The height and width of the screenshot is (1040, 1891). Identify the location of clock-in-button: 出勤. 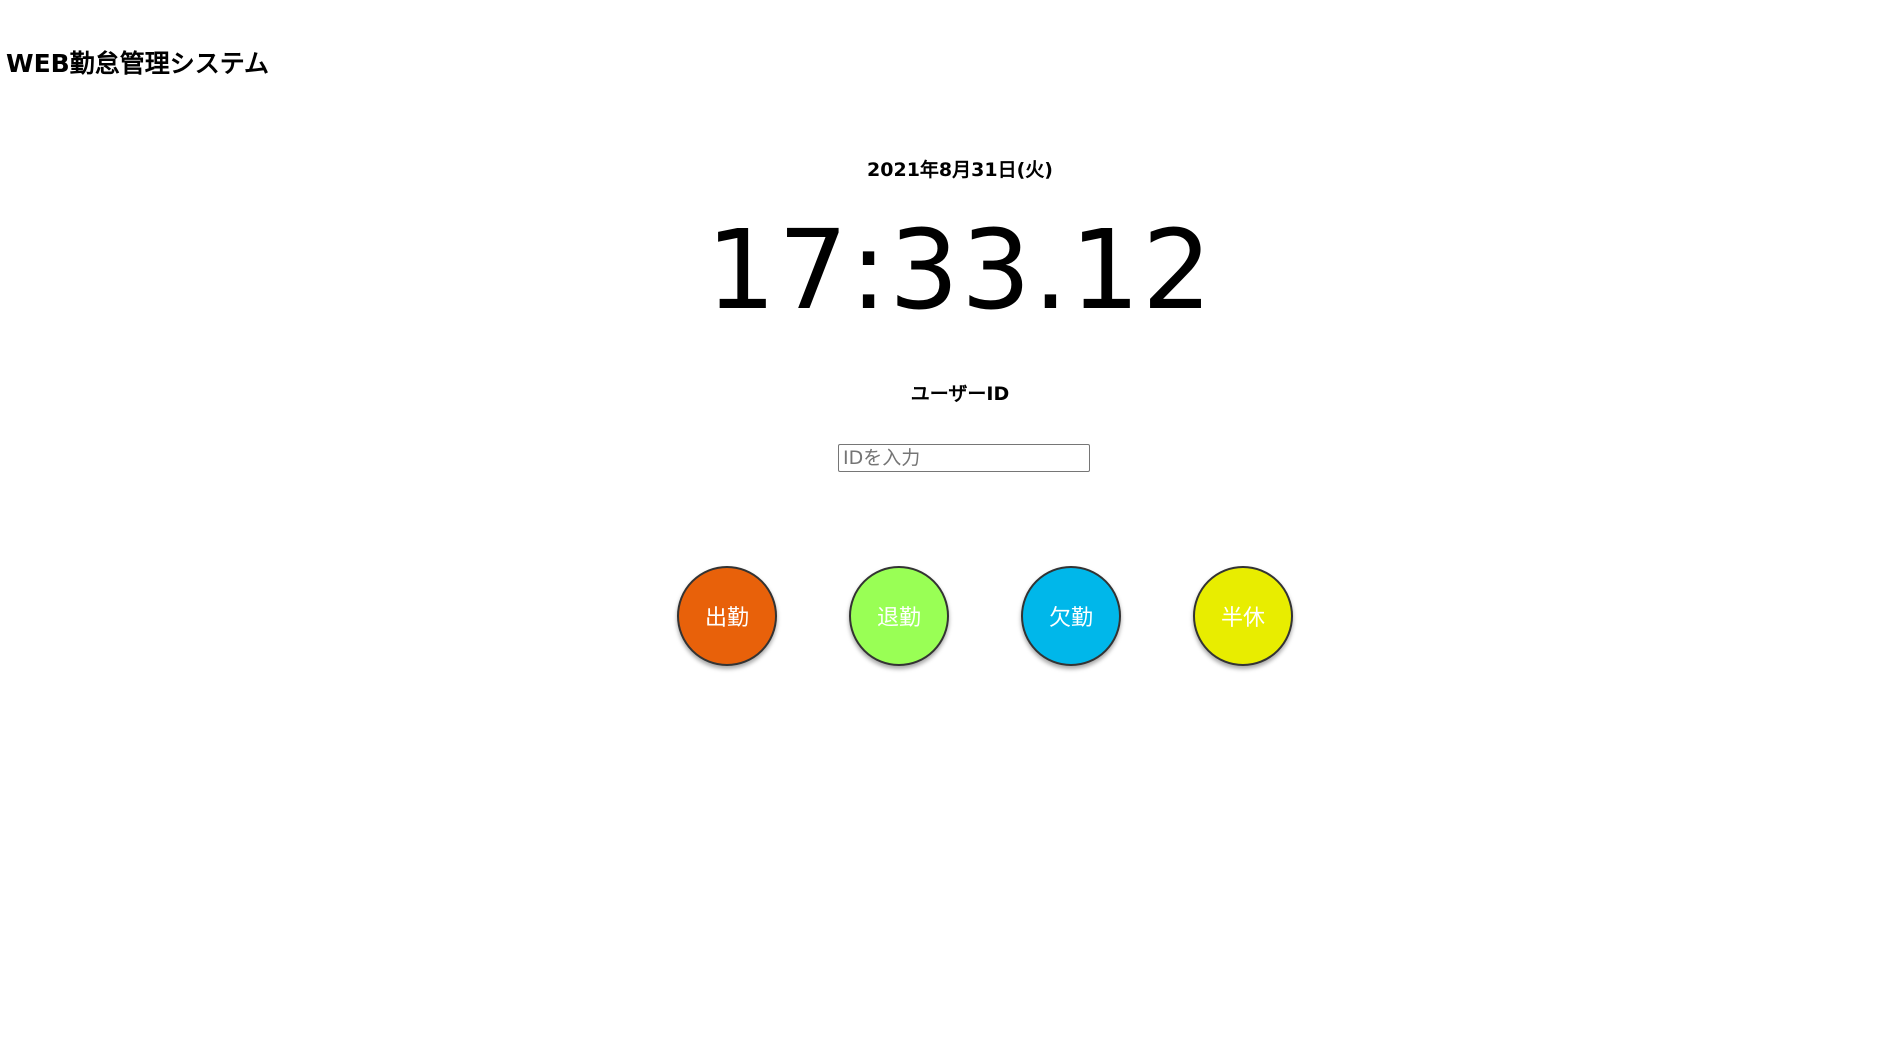
(727, 616).